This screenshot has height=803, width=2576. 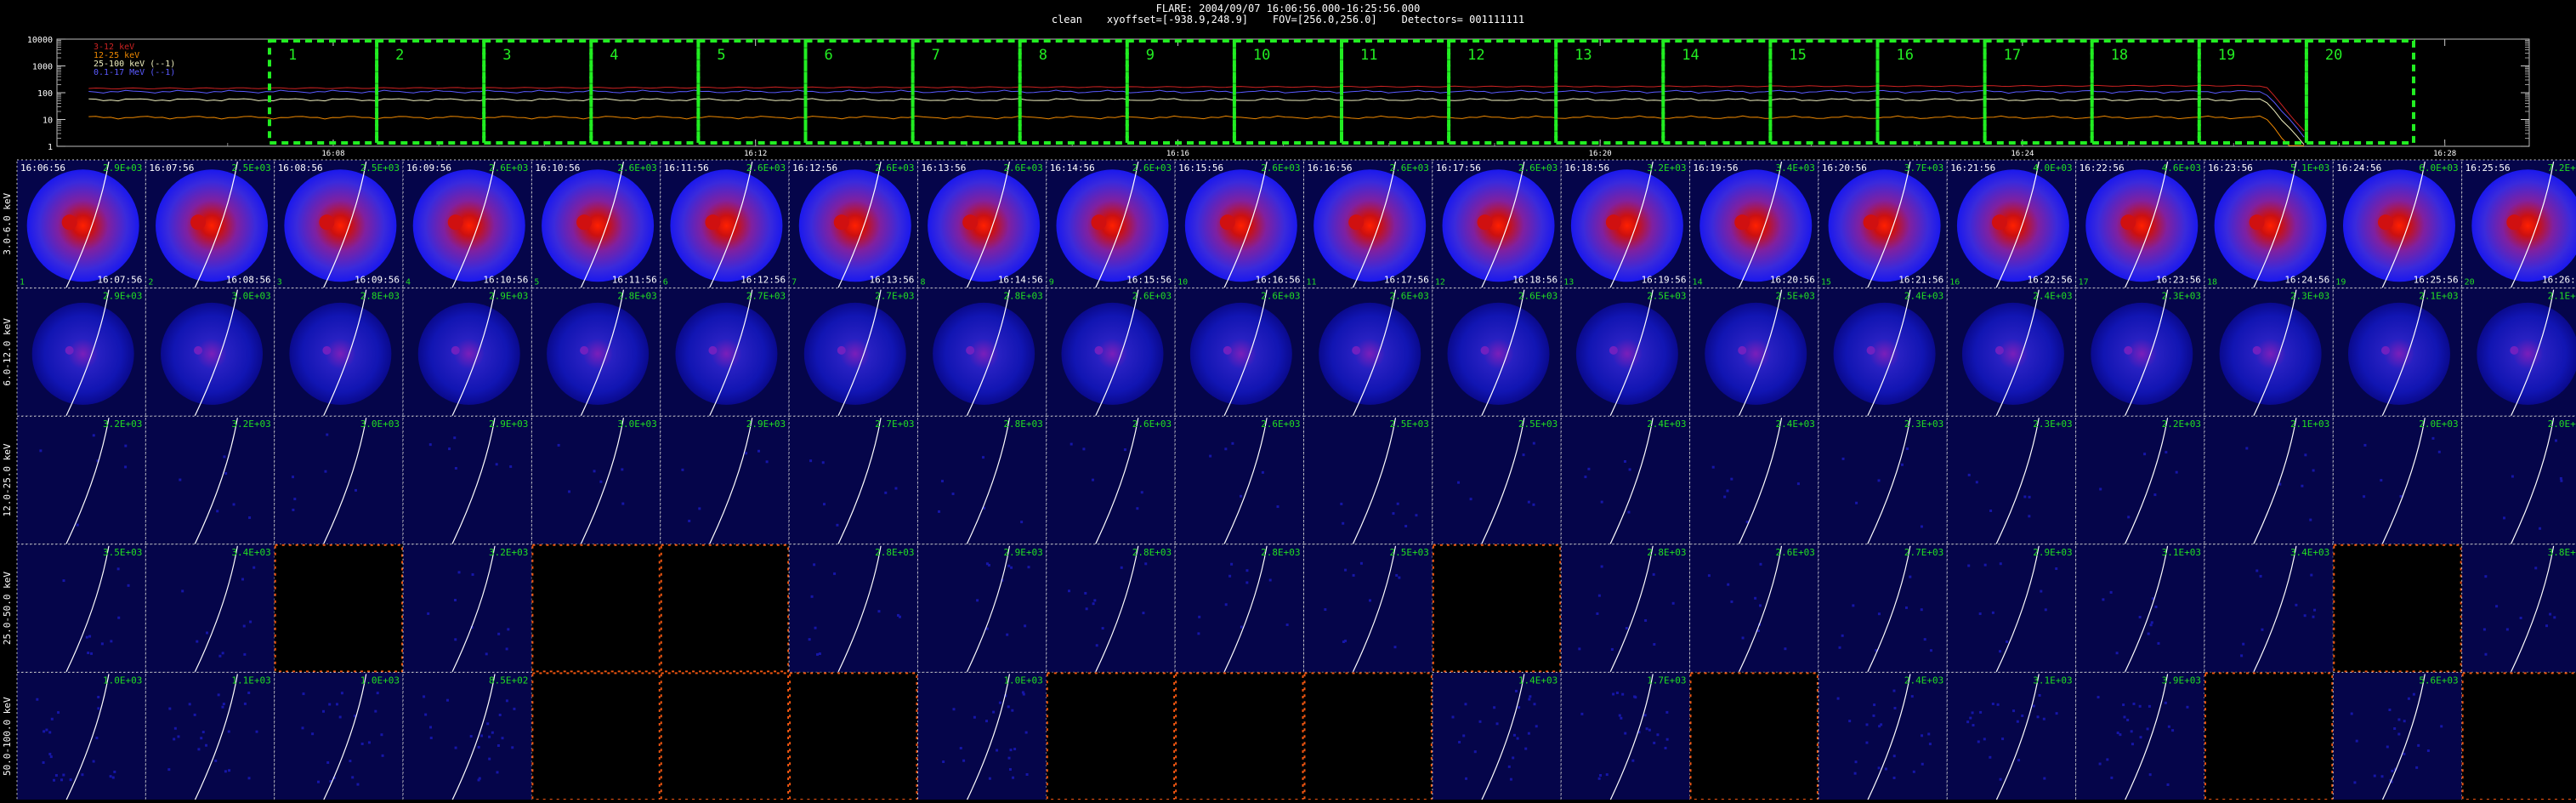 I want to click on interval-label: 3, so click(x=506, y=56).